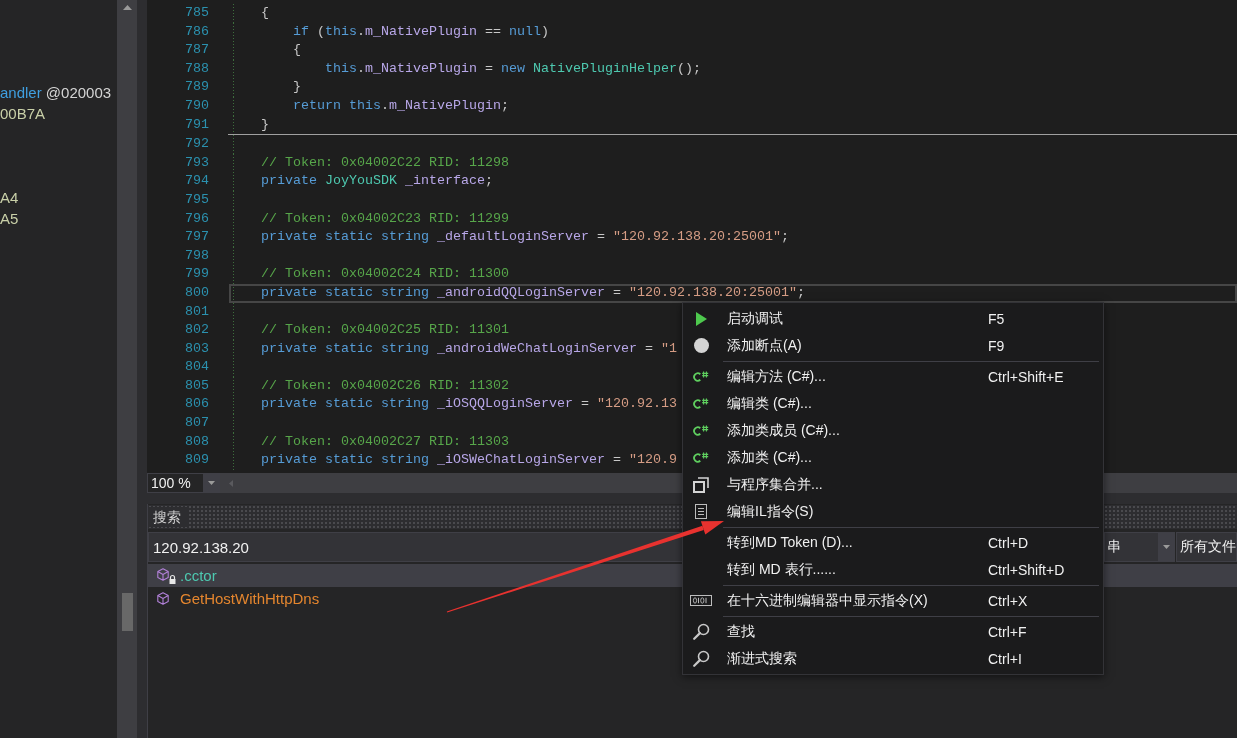 The image size is (1237, 738). What do you see at coordinates (385, 441) in the screenshot?
I see `code-line: // Token: 0x04002C27 RID: 11303` at bounding box center [385, 441].